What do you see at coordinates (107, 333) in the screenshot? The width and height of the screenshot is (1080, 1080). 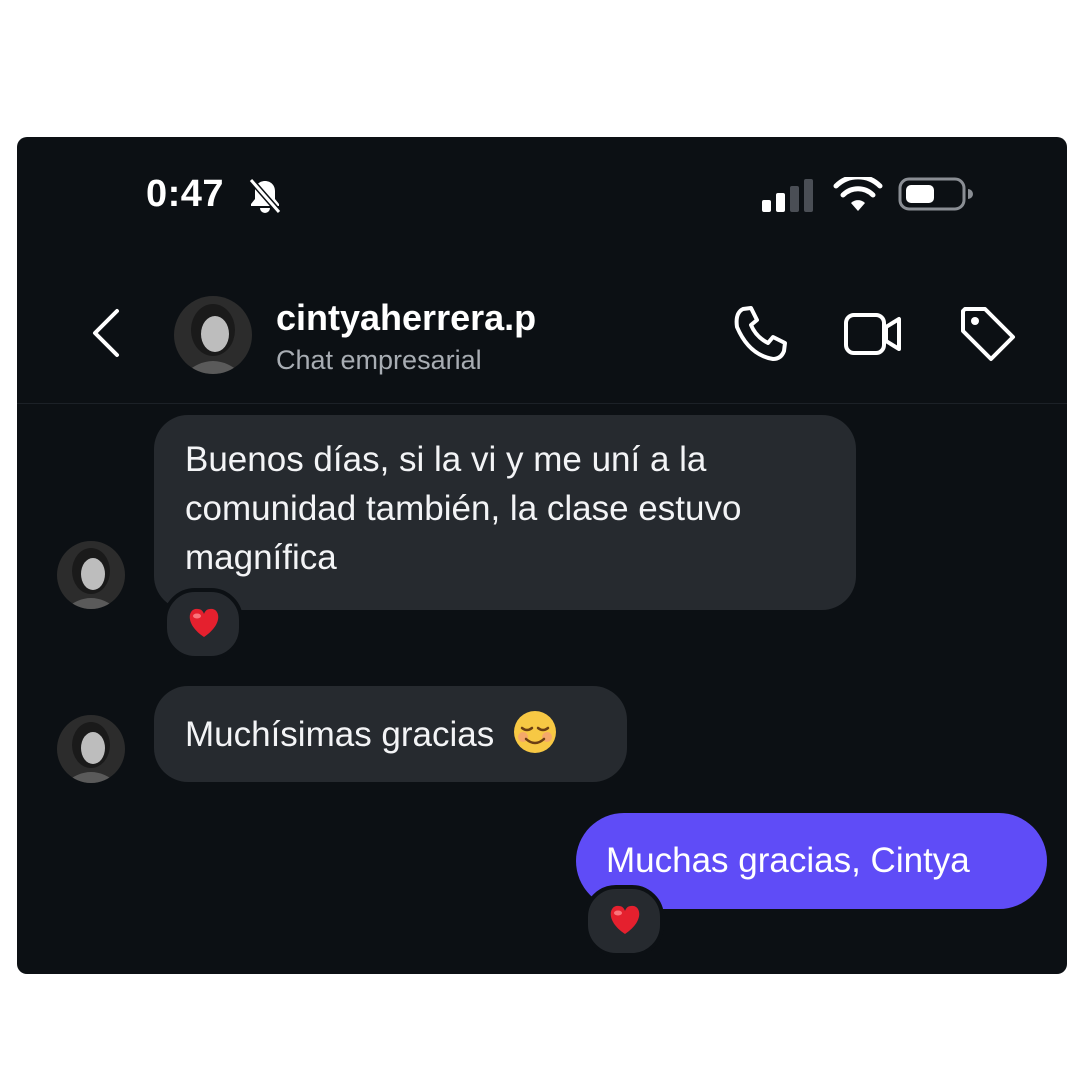 I see `back-arrow-icon` at bounding box center [107, 333].